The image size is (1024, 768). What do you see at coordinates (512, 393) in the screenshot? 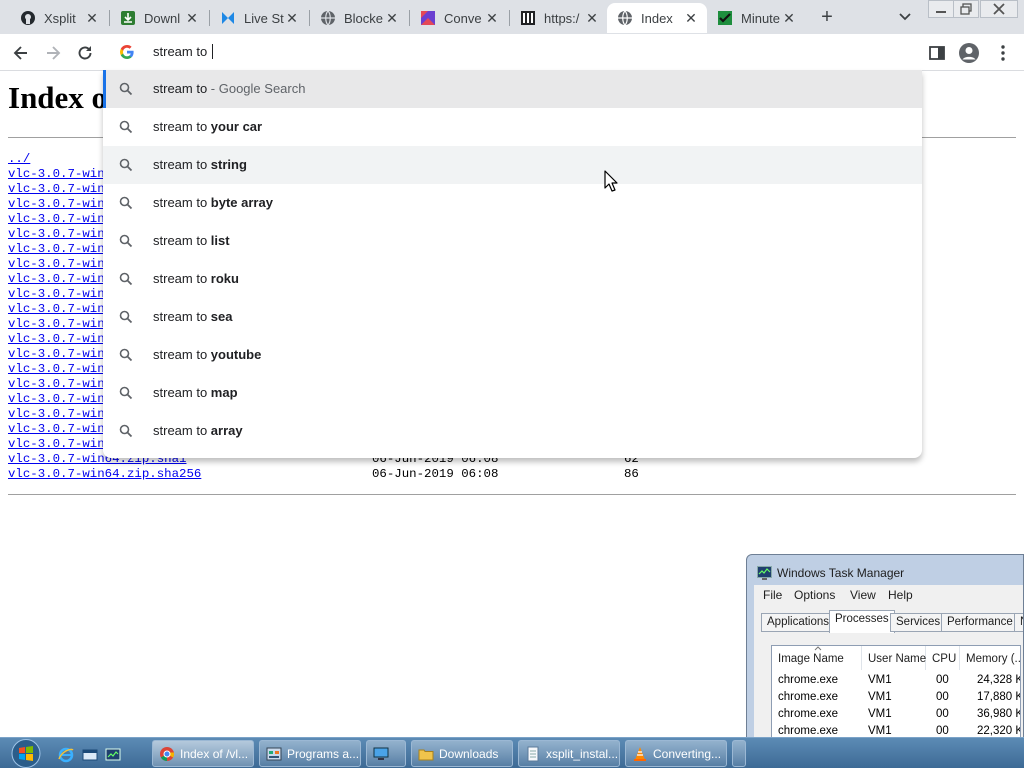
I see `suggestion-item: stream to map` at bounding box center [512, 393].